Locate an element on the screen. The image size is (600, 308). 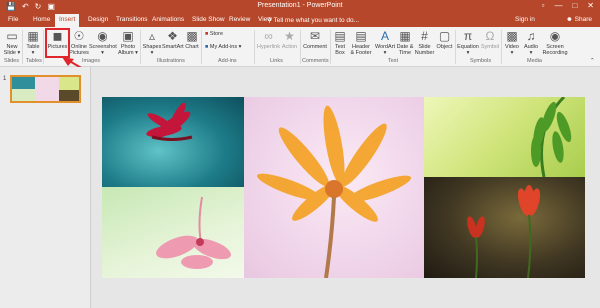
screenshot-button: ◉ Screenshot ▾ is located at coordinates (103, 42).